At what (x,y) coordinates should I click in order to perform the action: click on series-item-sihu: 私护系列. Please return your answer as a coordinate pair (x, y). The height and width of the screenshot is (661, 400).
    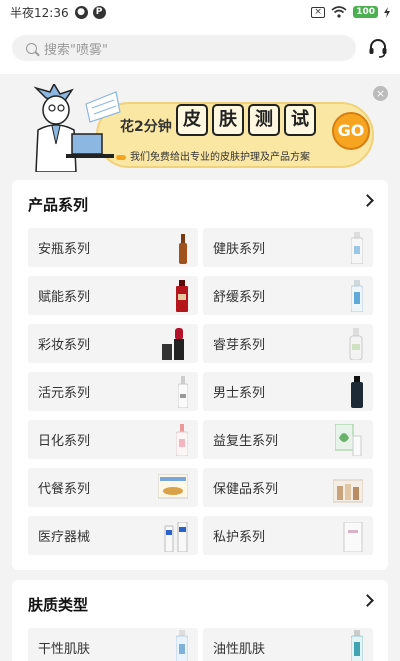
    Looking at the image, I should click on (288, 535).